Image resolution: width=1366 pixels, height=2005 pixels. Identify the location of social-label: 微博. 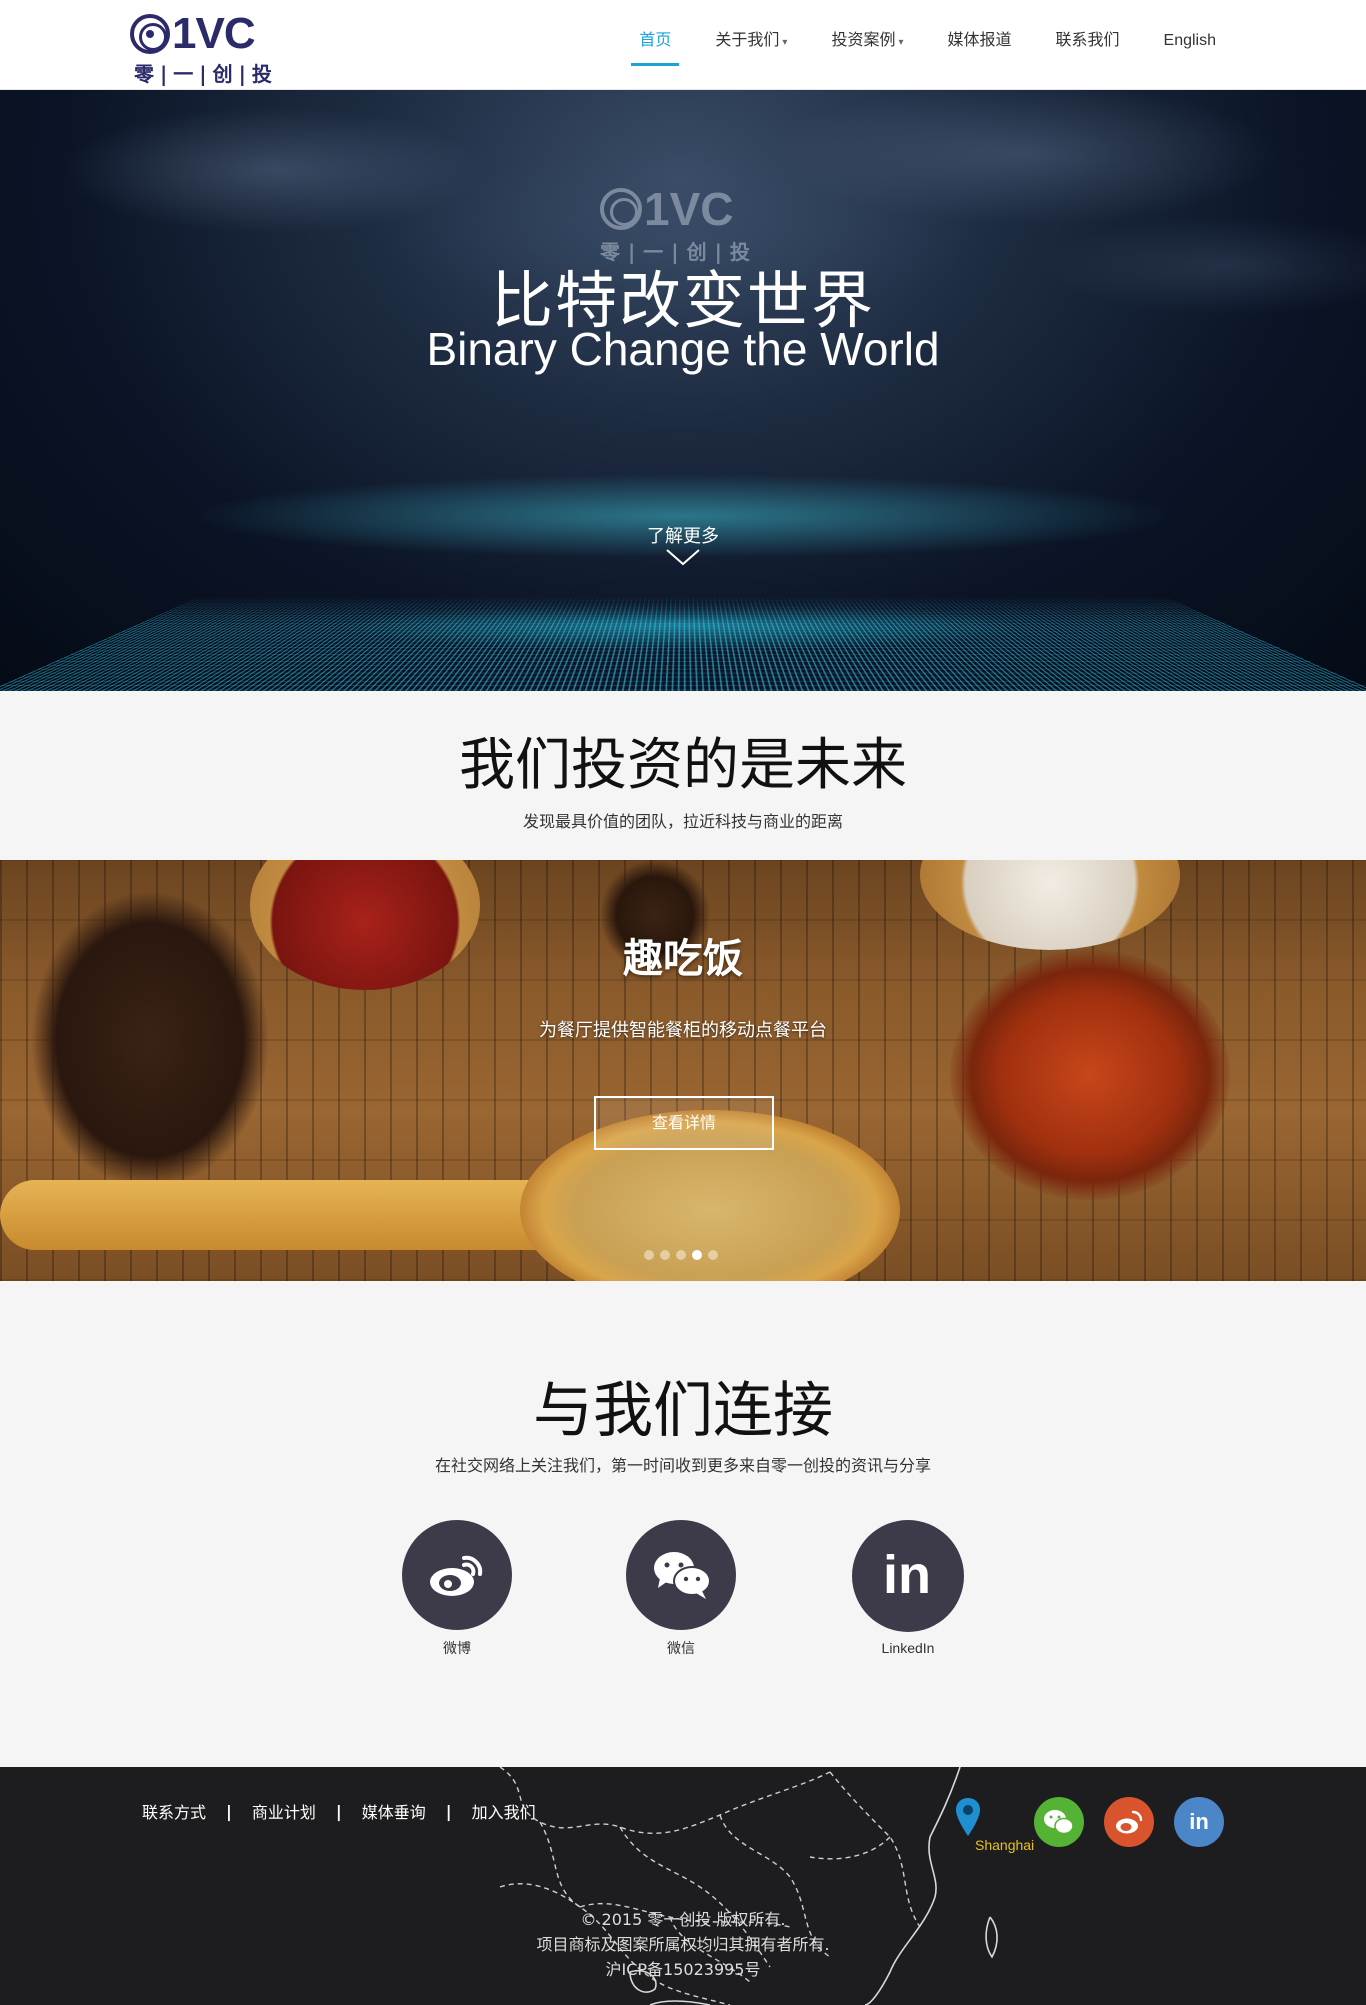
(457, 1649).